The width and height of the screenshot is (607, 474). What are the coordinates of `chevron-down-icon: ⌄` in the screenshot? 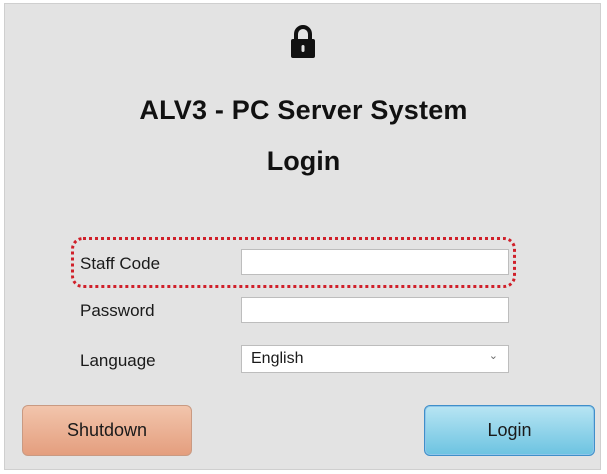 It's located at (493, 356).